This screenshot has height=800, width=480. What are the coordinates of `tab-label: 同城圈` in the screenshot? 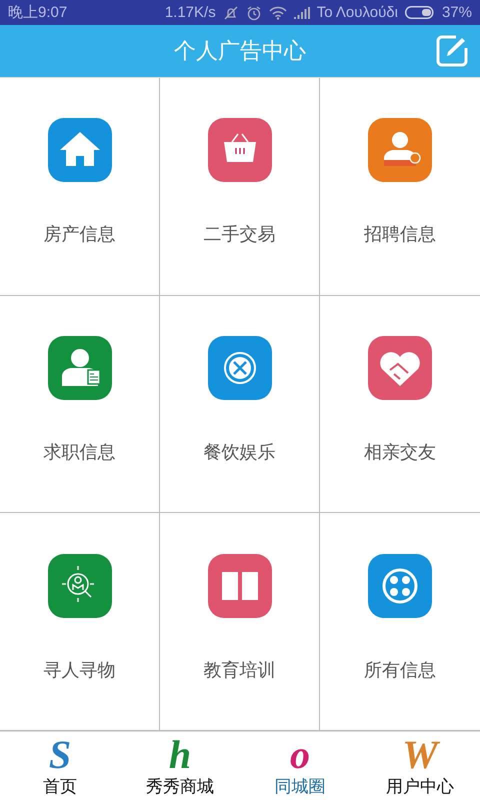 It's located at (300, 787).